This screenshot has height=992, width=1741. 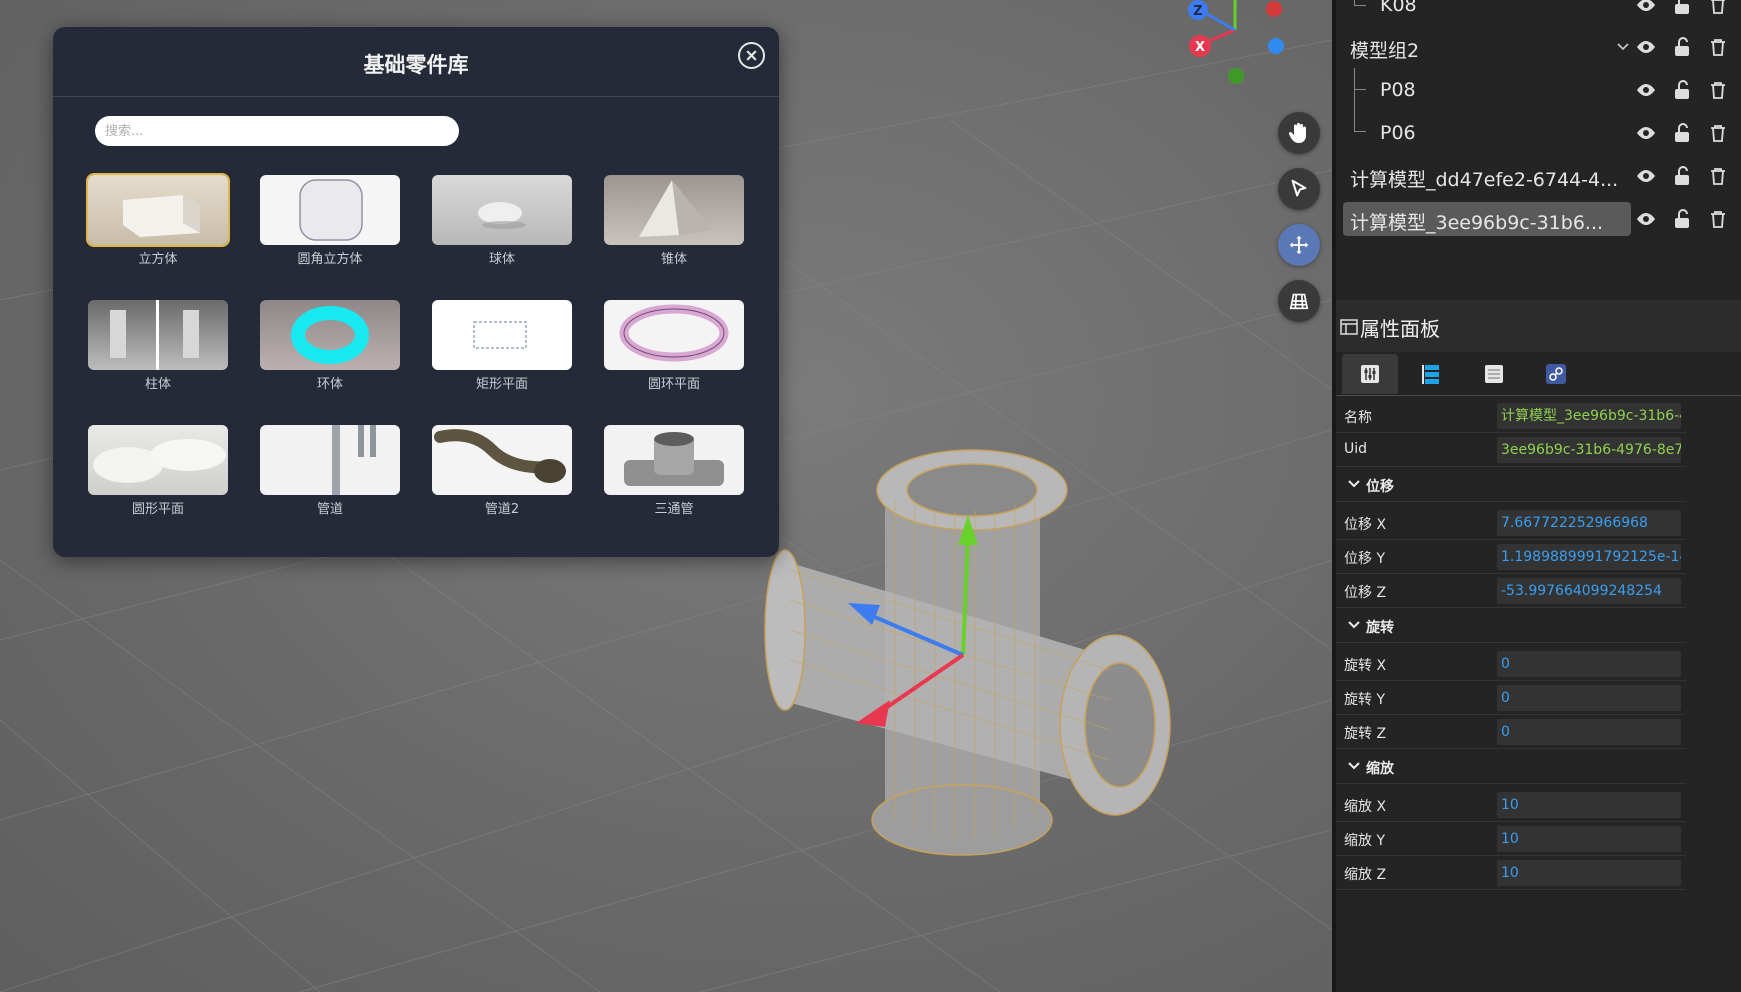 I want to click on close-button, so click(x=751, y=55).